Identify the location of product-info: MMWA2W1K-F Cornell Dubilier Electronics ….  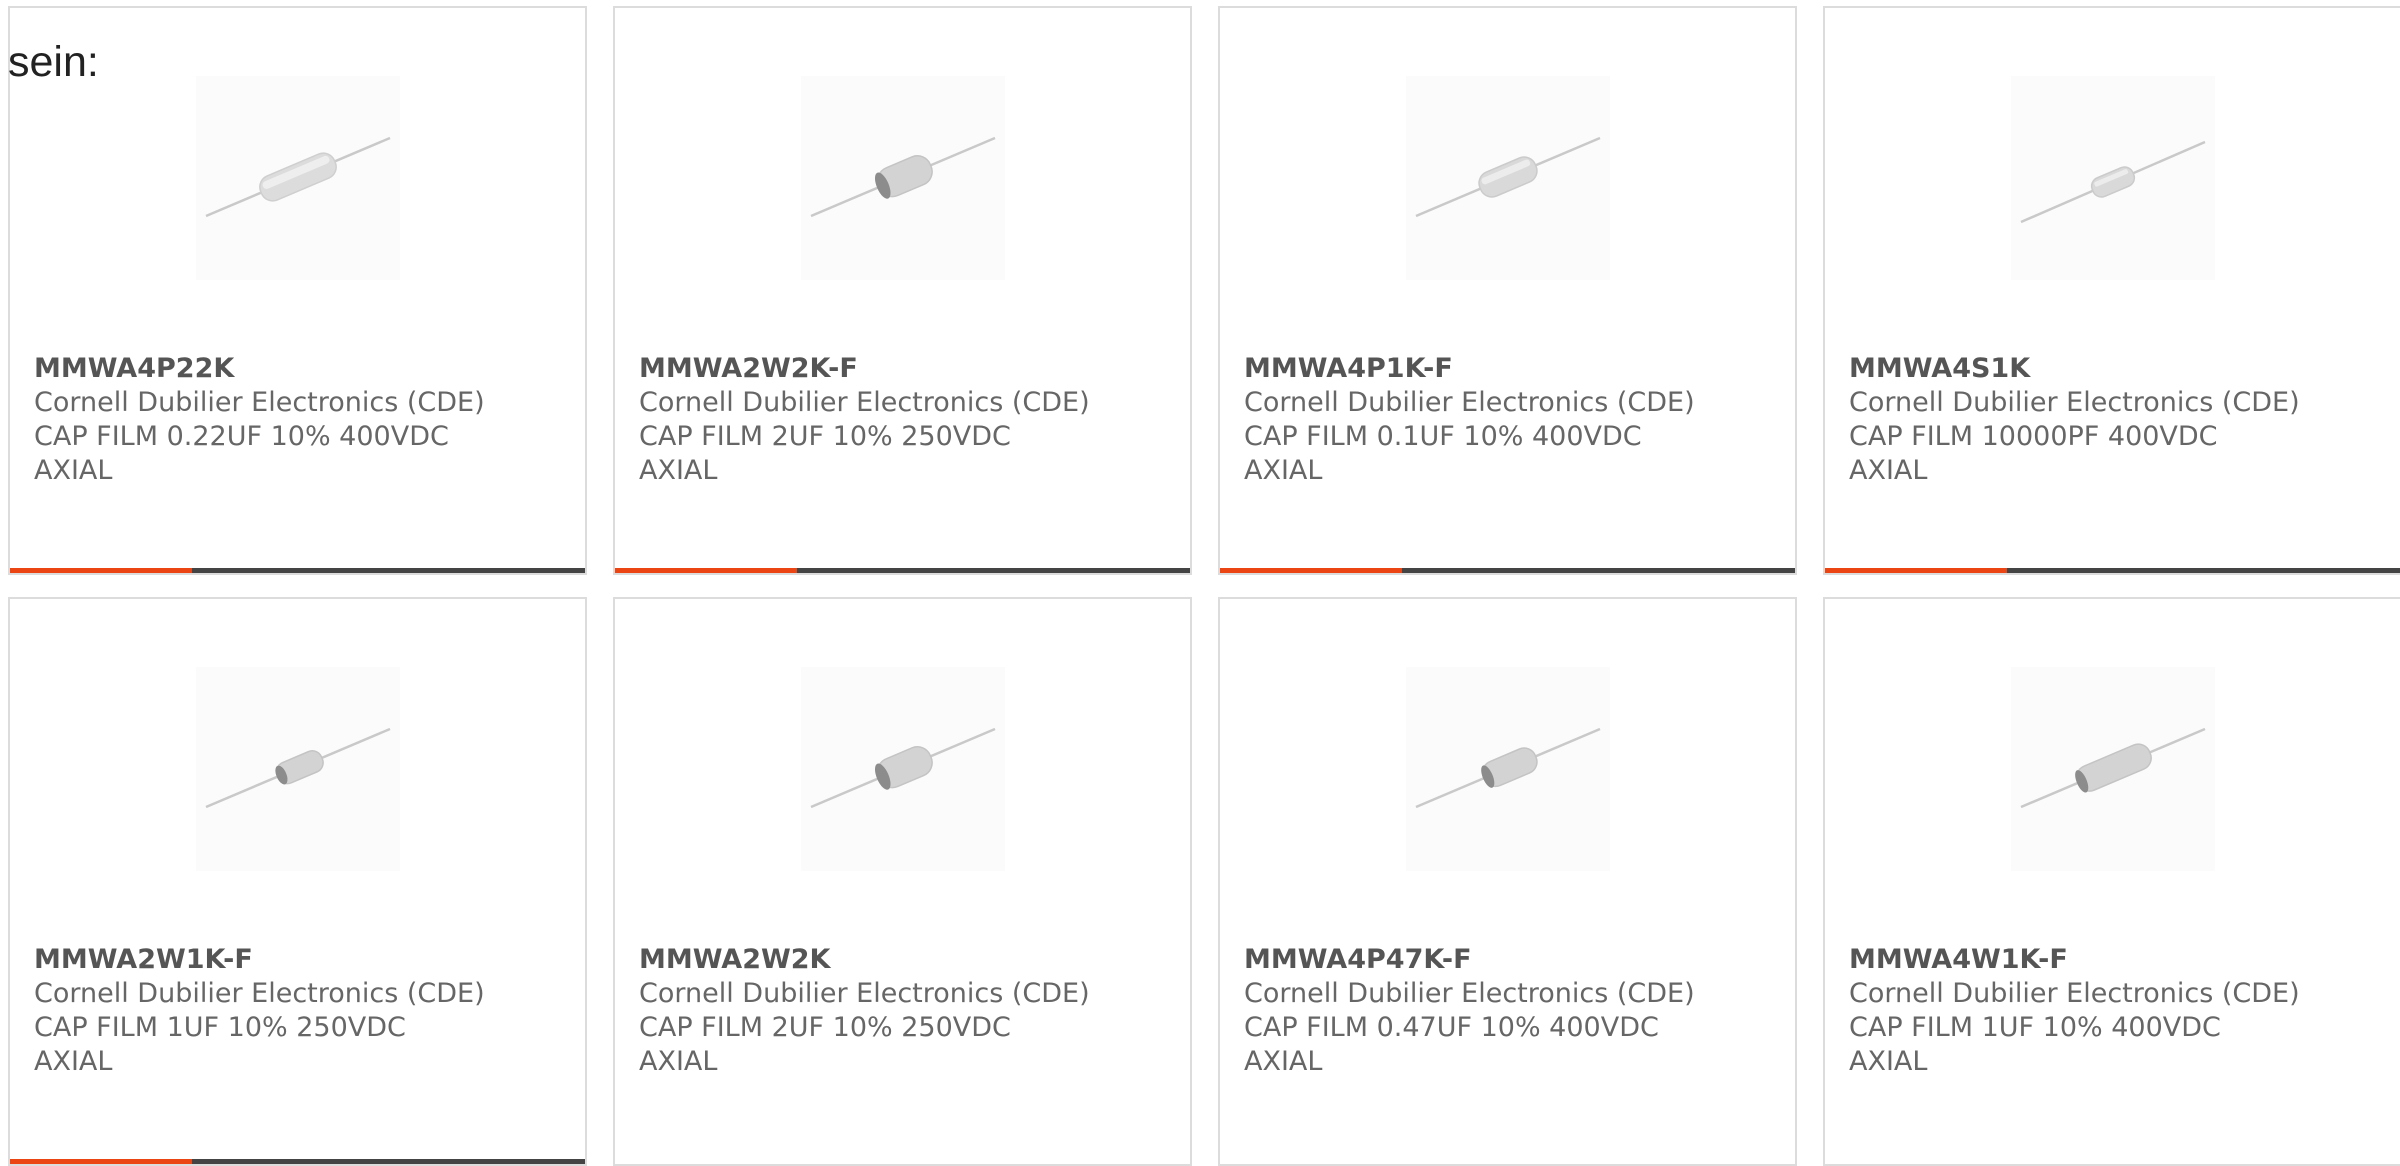
(259, 1011).